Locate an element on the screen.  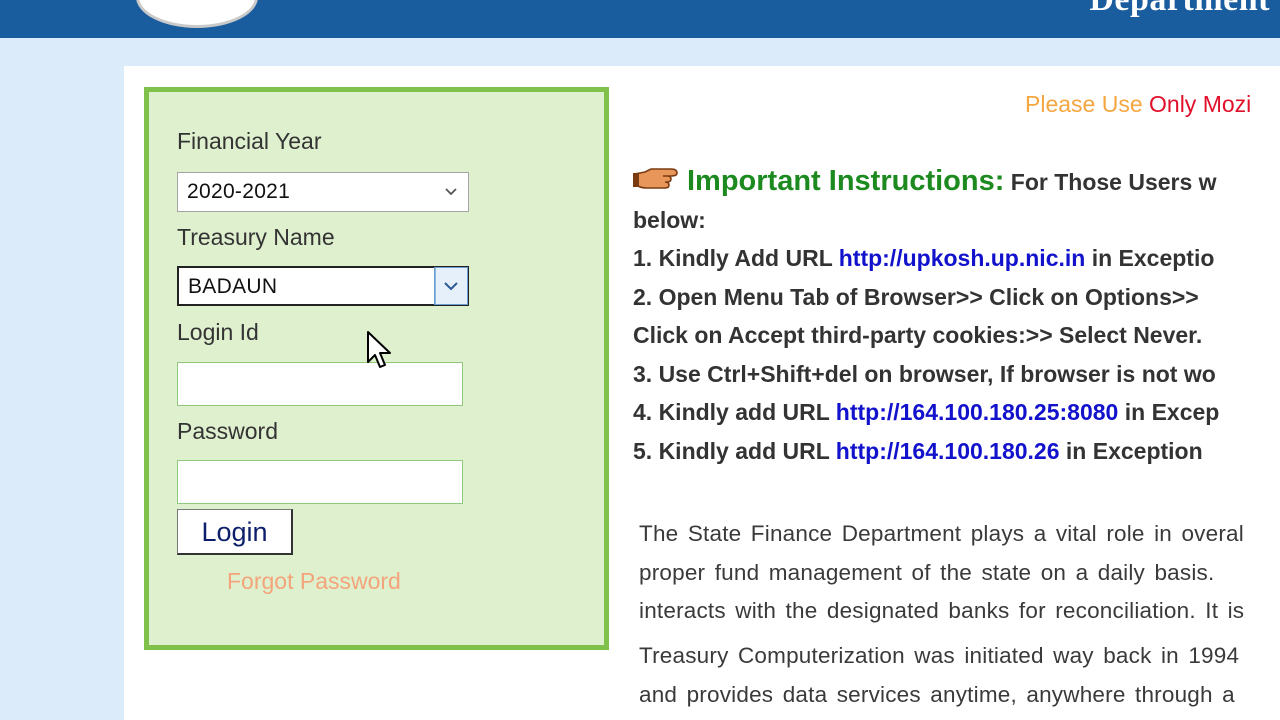
browser-notice: Please Use Only Mozi is located at coordinates (1138, 104).